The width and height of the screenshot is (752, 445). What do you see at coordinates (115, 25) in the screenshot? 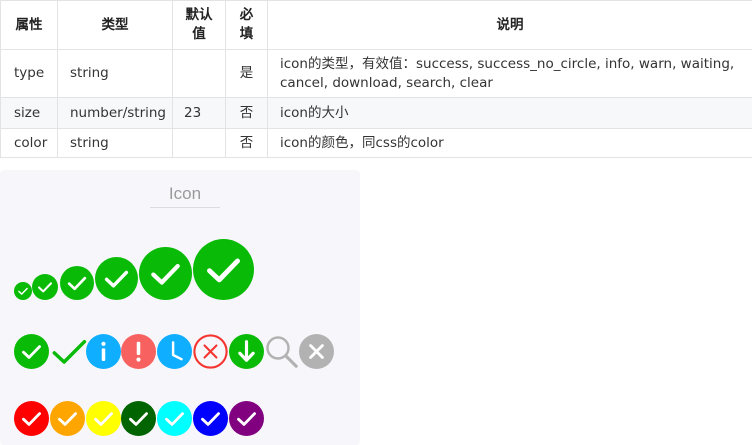
I see `header-type: 类型` at bounding box center [115, 25].